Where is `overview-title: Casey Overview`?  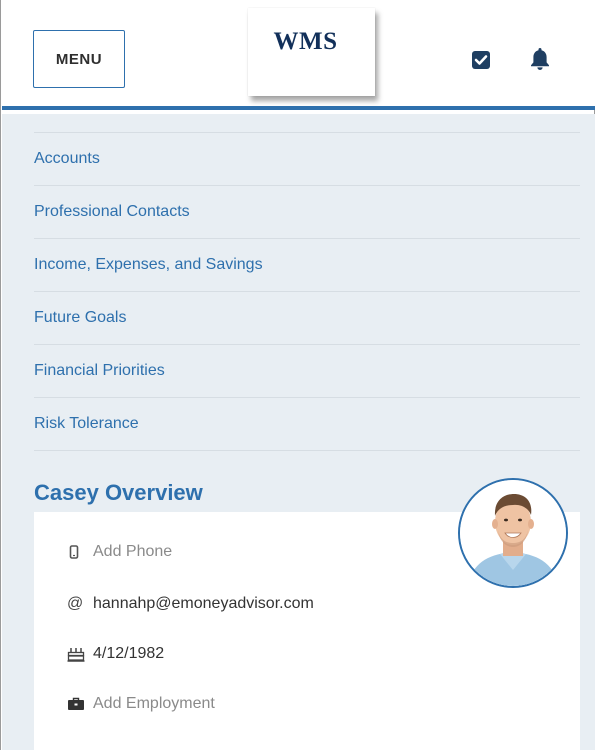
overview-title: Casey Overview is located at coordinates (118, 492).